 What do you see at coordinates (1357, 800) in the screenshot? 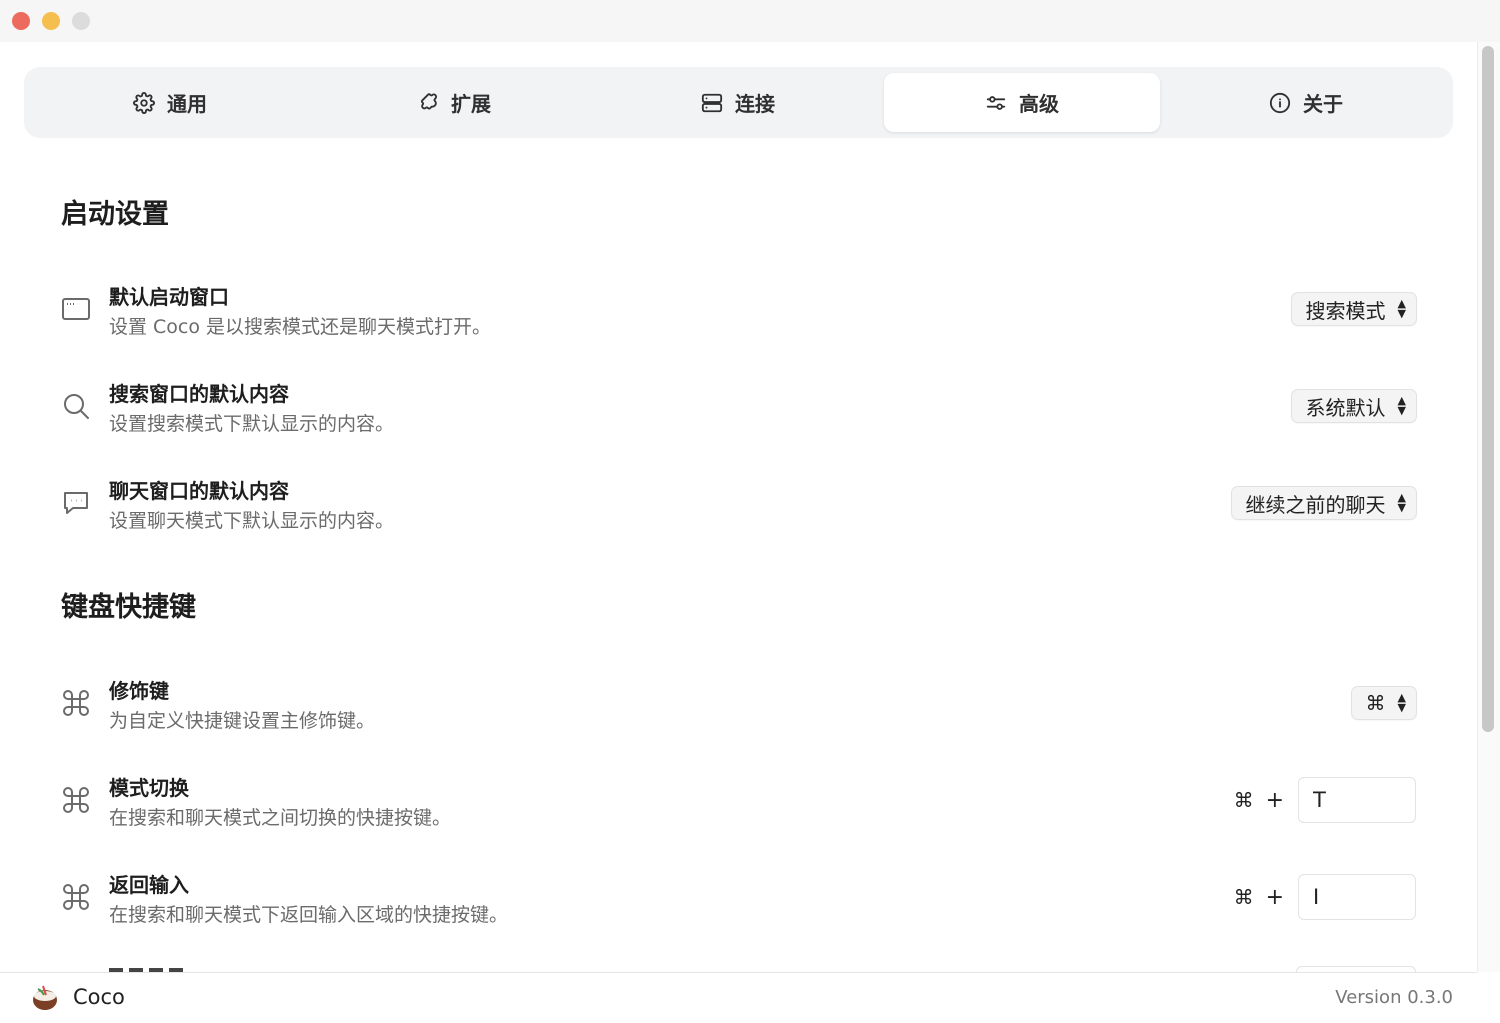
I see `mode-switch-key-input` at bounding box center [1357, 800].